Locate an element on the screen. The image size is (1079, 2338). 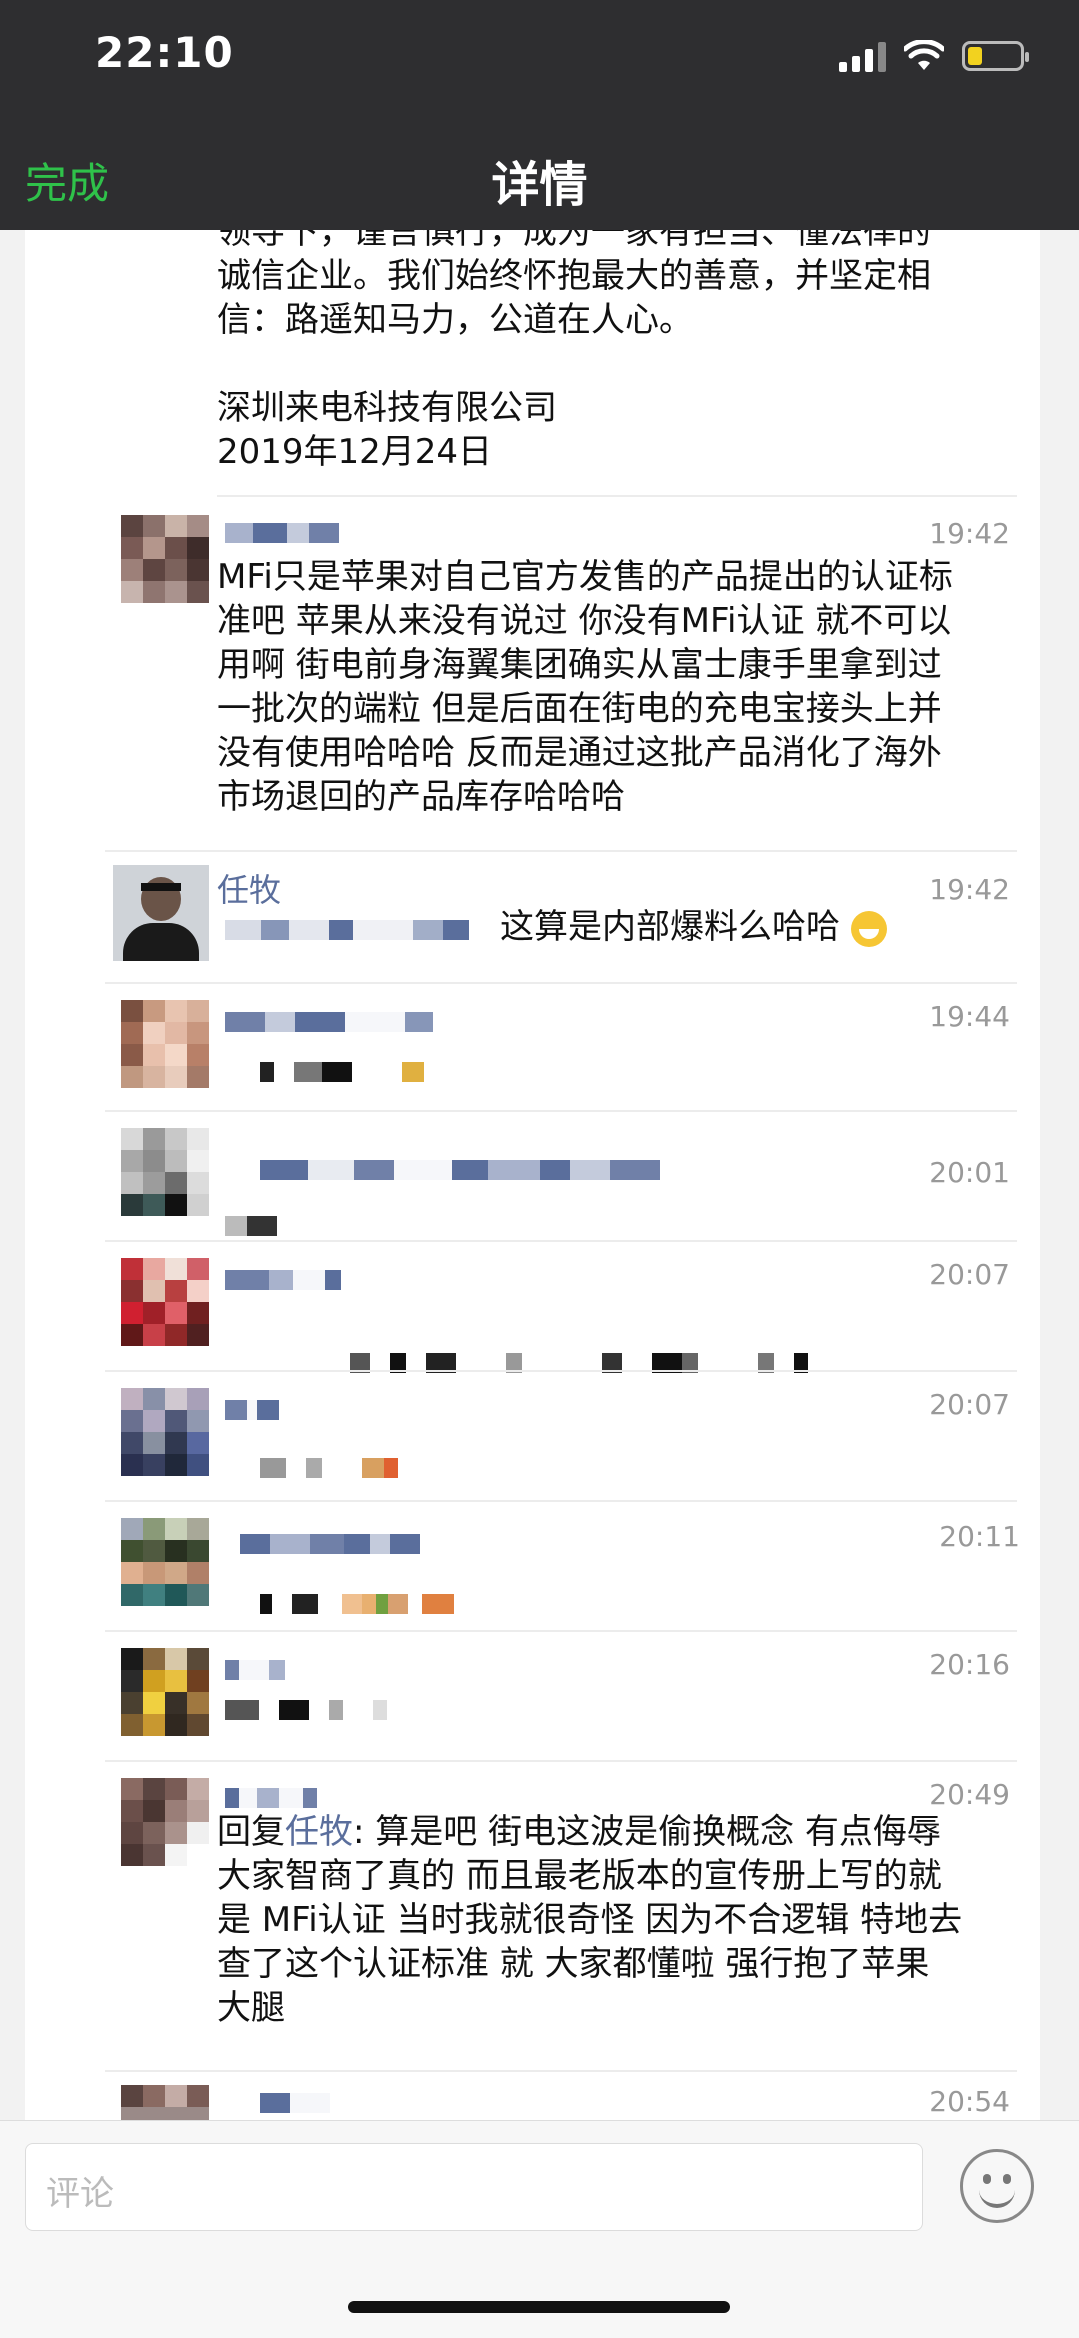
comment-time: 20:01 is located at coordinates (969, 1172).